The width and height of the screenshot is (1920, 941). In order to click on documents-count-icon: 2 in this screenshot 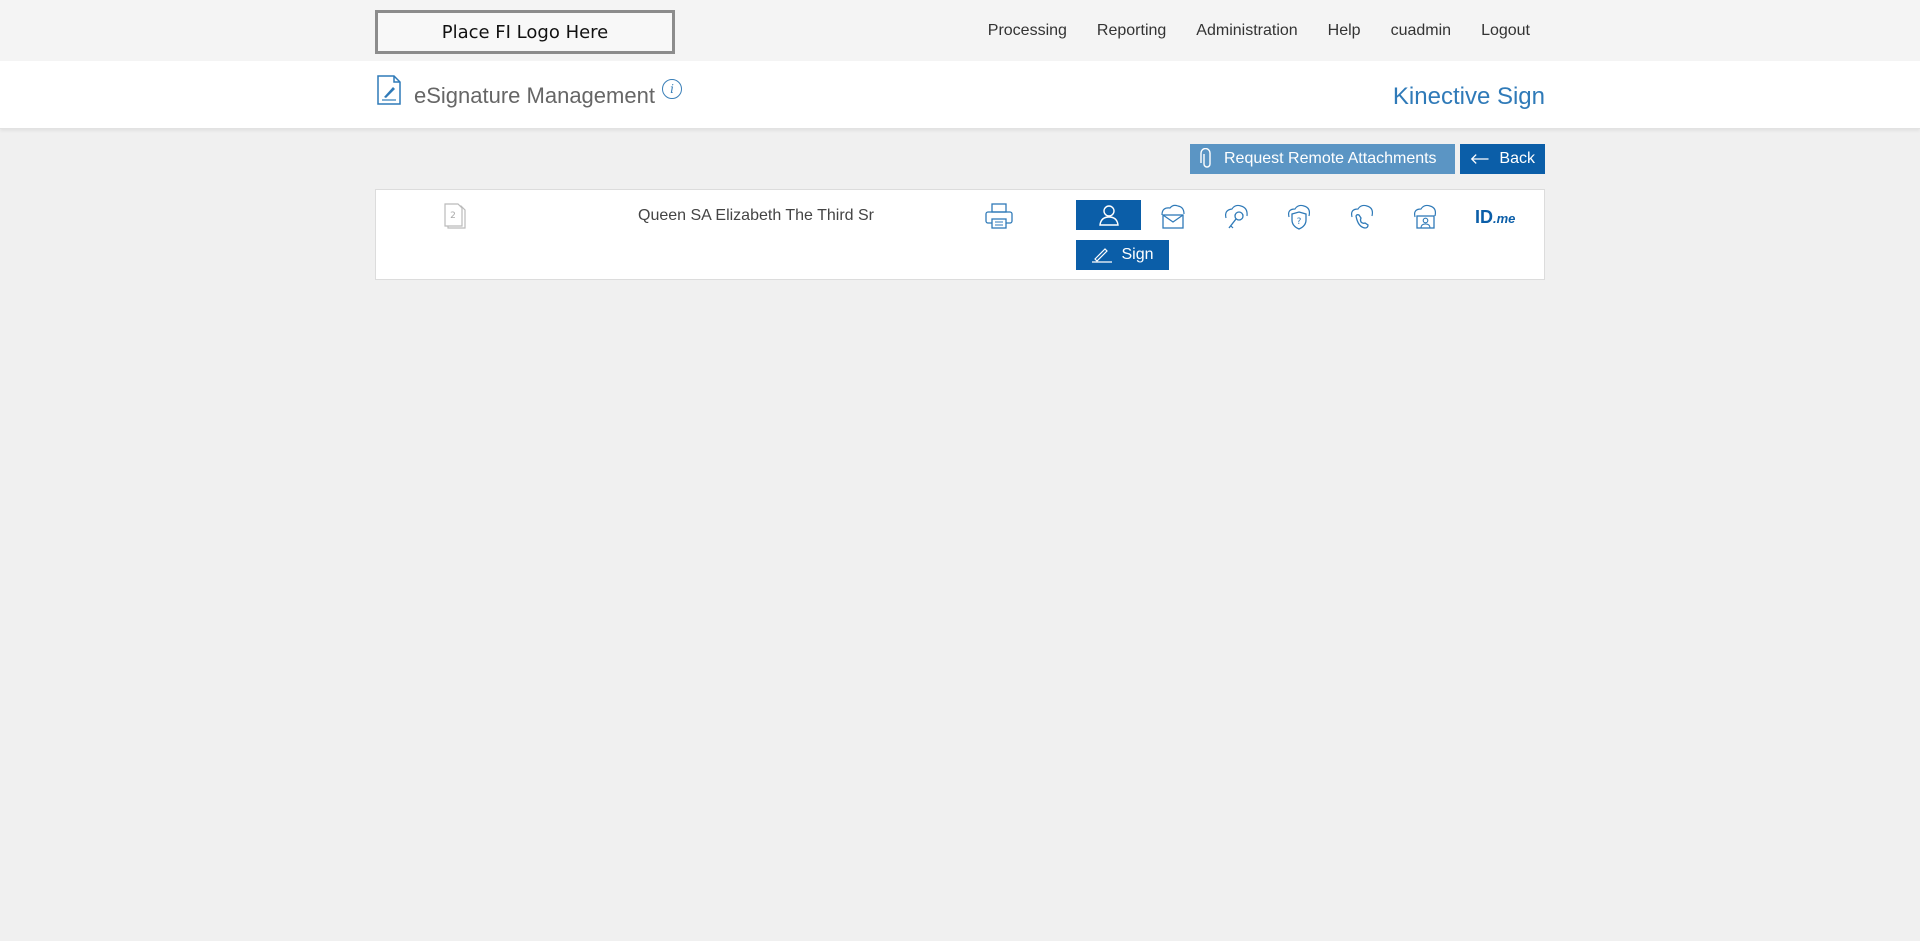, I will do `click(455, 216)`.